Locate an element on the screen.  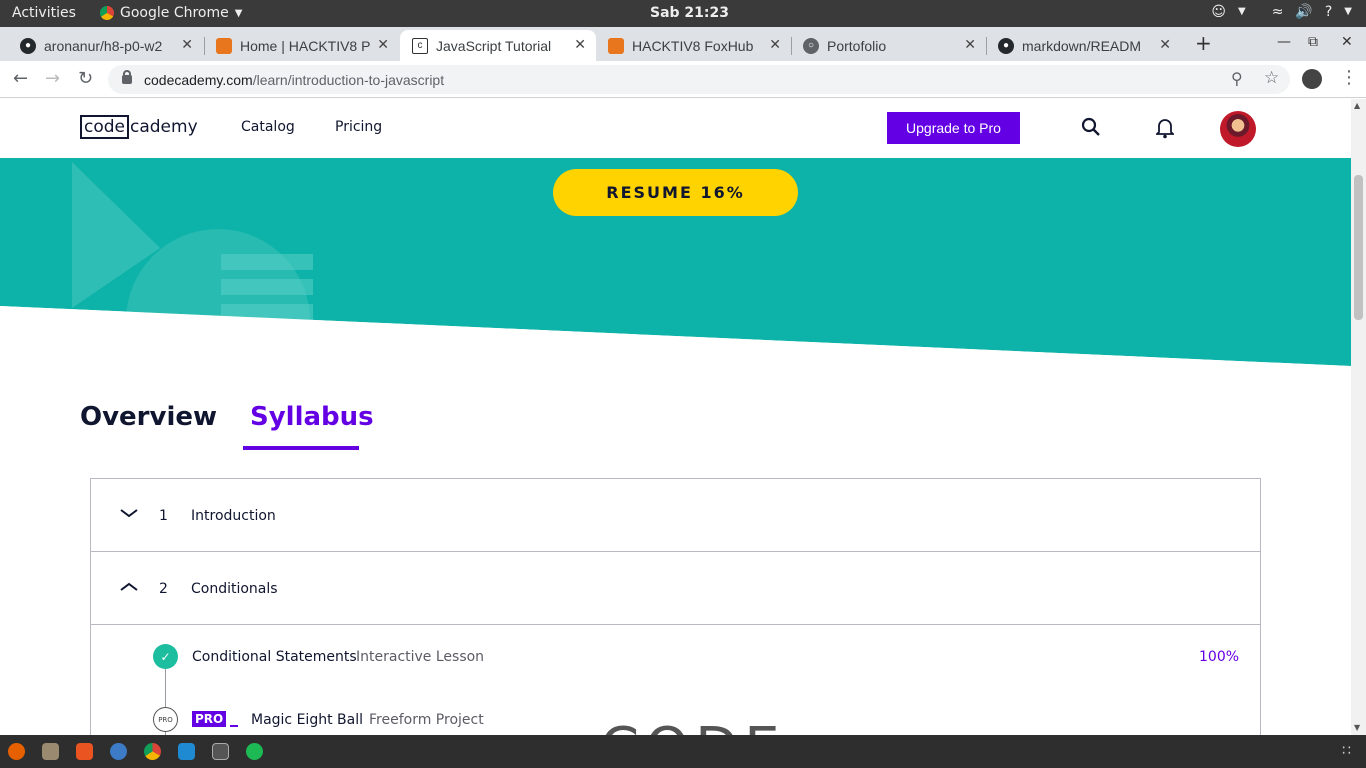
reload-icon: ↻ is located at coordinates (85, 78).